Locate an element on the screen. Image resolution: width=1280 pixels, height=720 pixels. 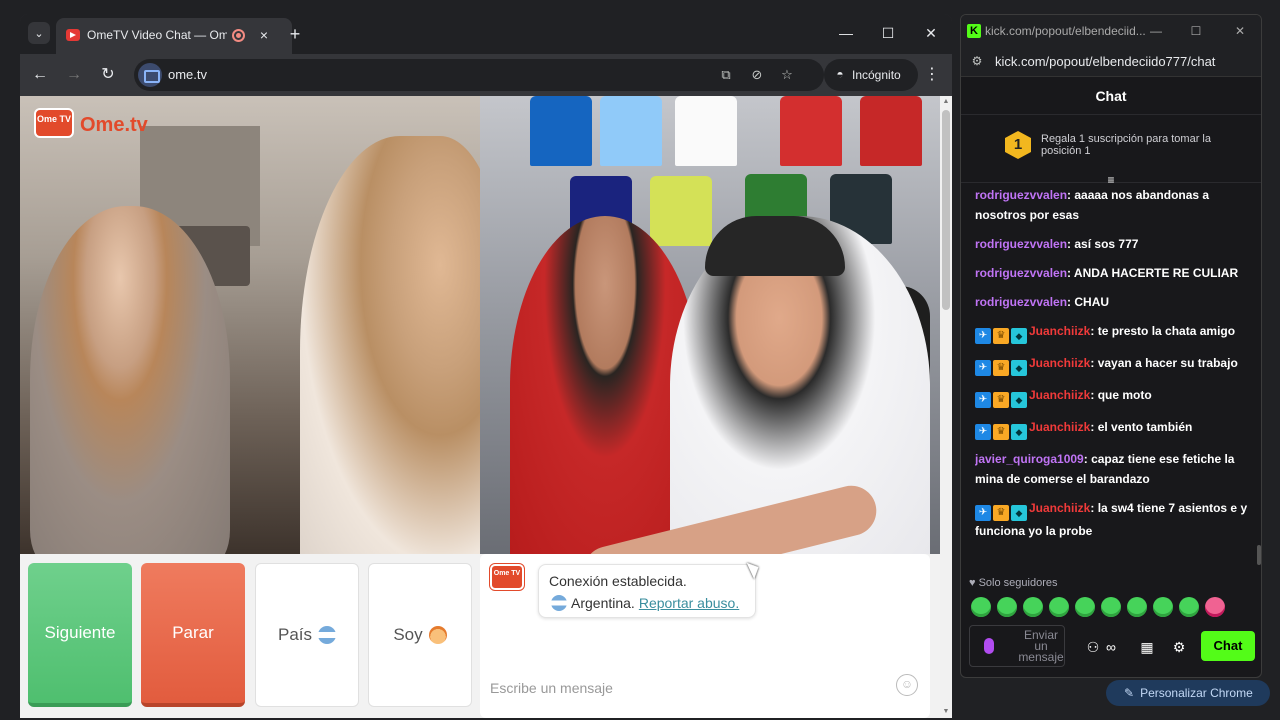
kick-titlebar: K kick.com/popout/elbendeciid... — ☐ ✕ is located at coordinates (1111, 31).